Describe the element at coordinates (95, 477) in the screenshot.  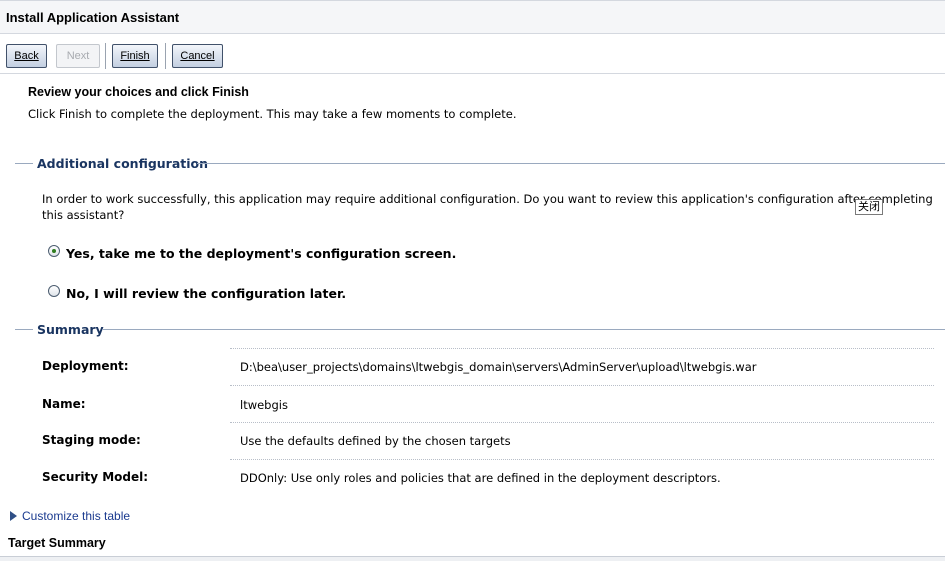
I see `summary-label-security-model: Security Model:` at that location.